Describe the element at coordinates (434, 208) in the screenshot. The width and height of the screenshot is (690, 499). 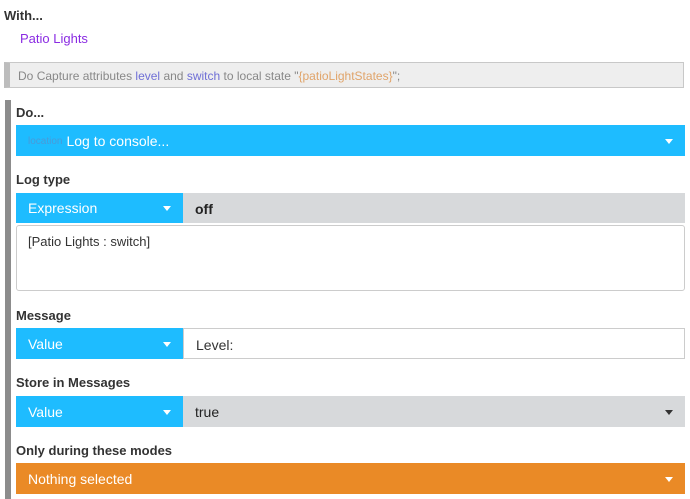
I see `log-type-evaluated-value: off` at that location.